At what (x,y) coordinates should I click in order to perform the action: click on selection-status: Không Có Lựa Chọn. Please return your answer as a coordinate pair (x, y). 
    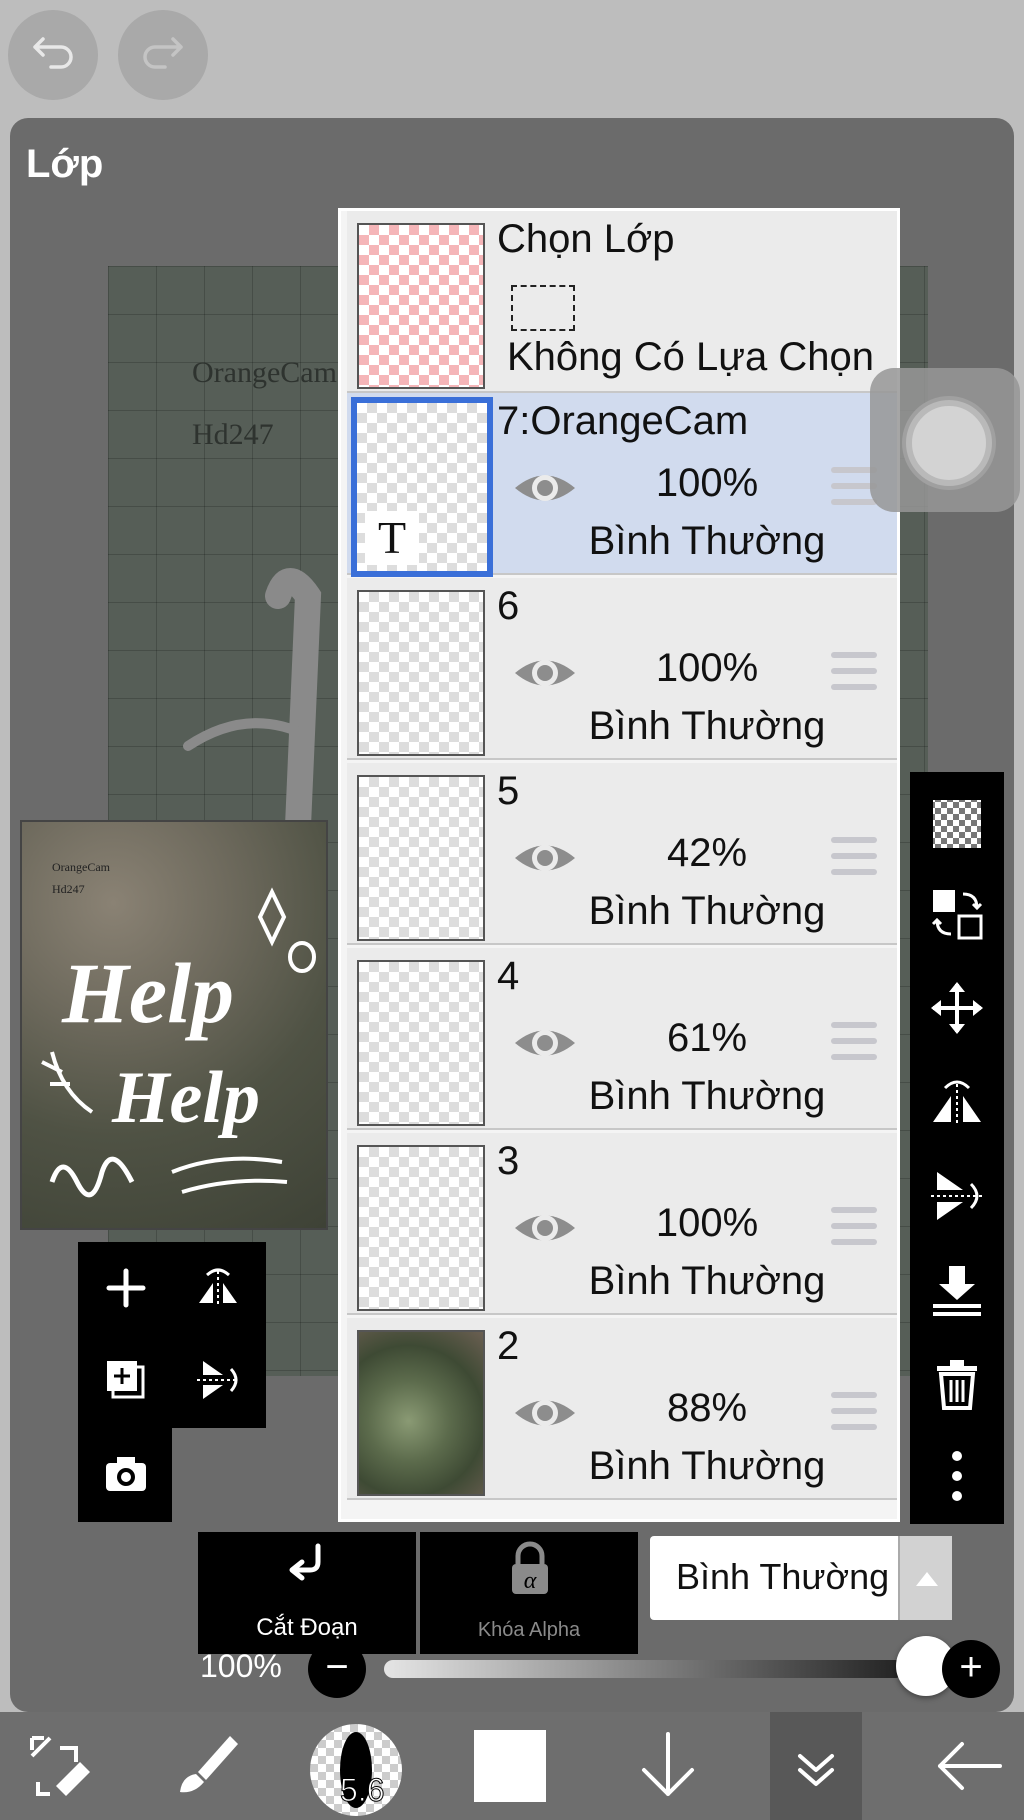
    Looking at the image, I should click on (691, 357).